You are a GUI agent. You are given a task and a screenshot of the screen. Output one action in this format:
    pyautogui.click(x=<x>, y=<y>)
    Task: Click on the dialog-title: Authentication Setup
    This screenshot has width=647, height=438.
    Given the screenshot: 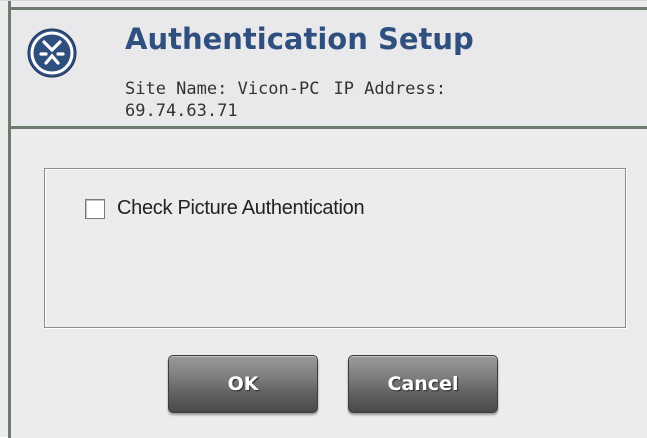 What is the action you would take?
    pyautogui.click(x=299, y=39)
    